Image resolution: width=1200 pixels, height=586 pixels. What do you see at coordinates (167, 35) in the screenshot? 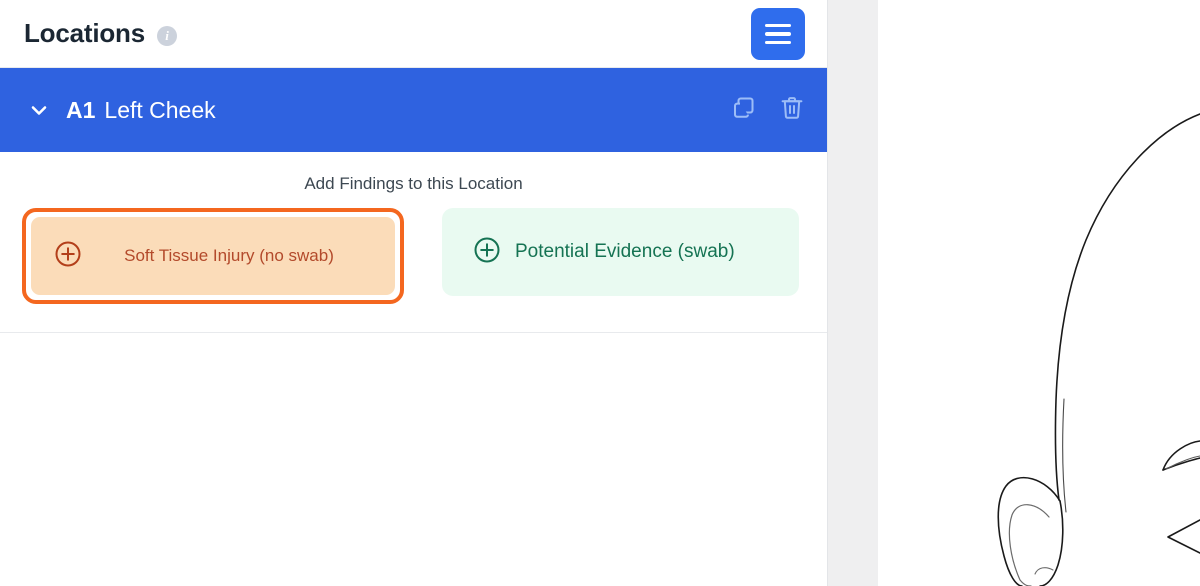
I see `info-circle-icon: i` at bounding box center [167, 35].